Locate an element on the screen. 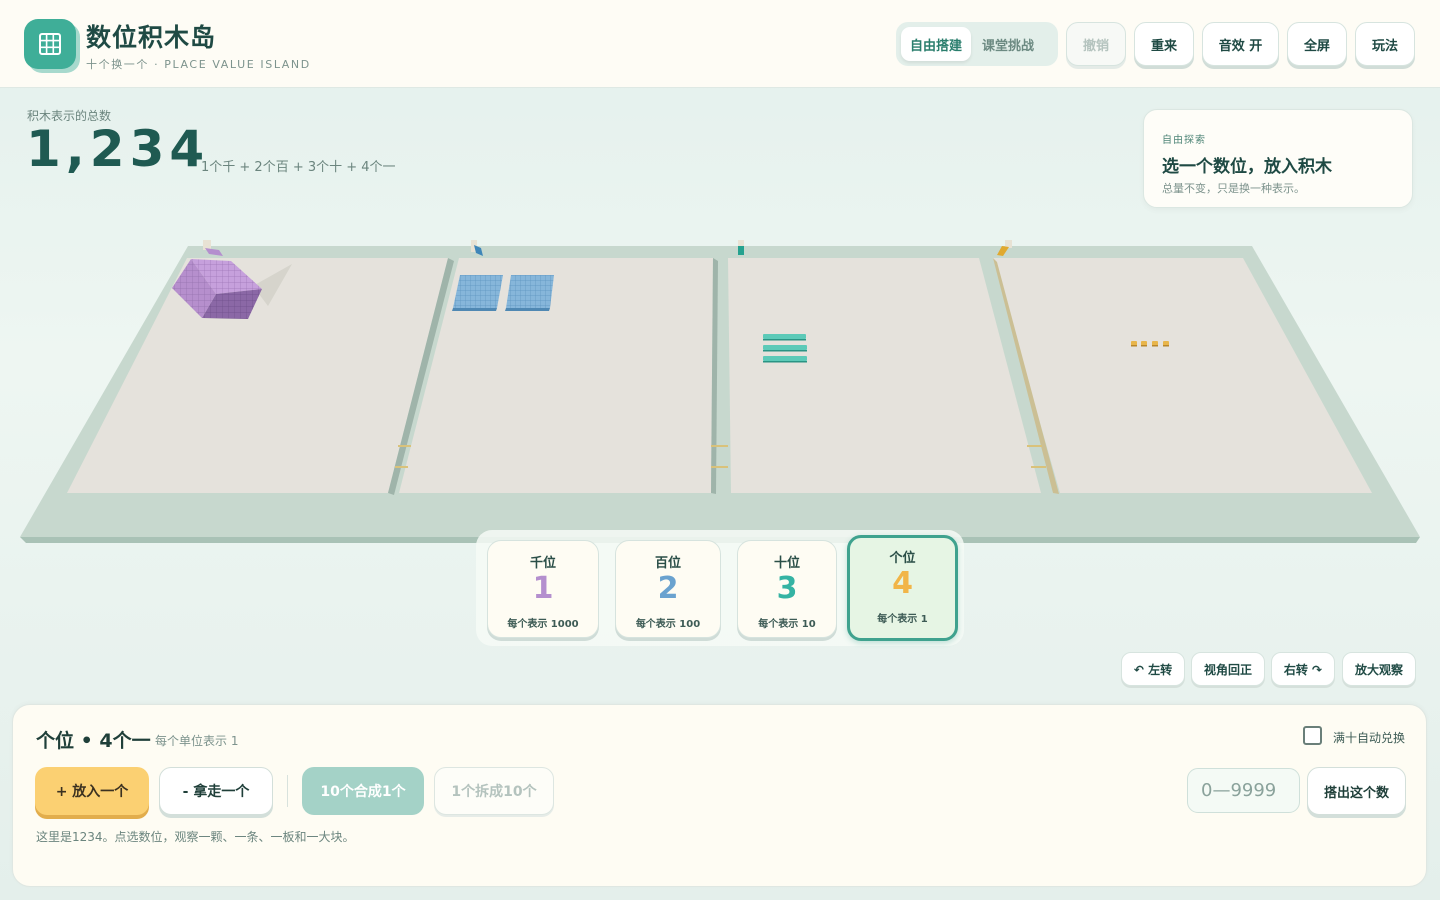 This screenshot has width=1440, height=900. app-logo is located at coordinates (50, 44).